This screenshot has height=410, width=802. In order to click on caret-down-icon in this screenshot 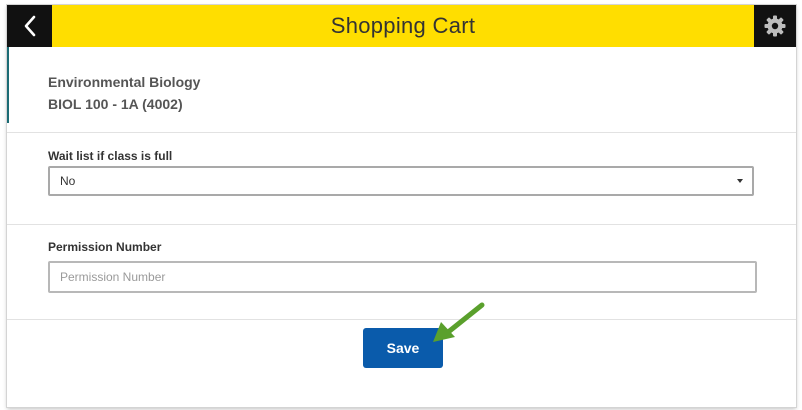, I will do `click(740, 181)`.